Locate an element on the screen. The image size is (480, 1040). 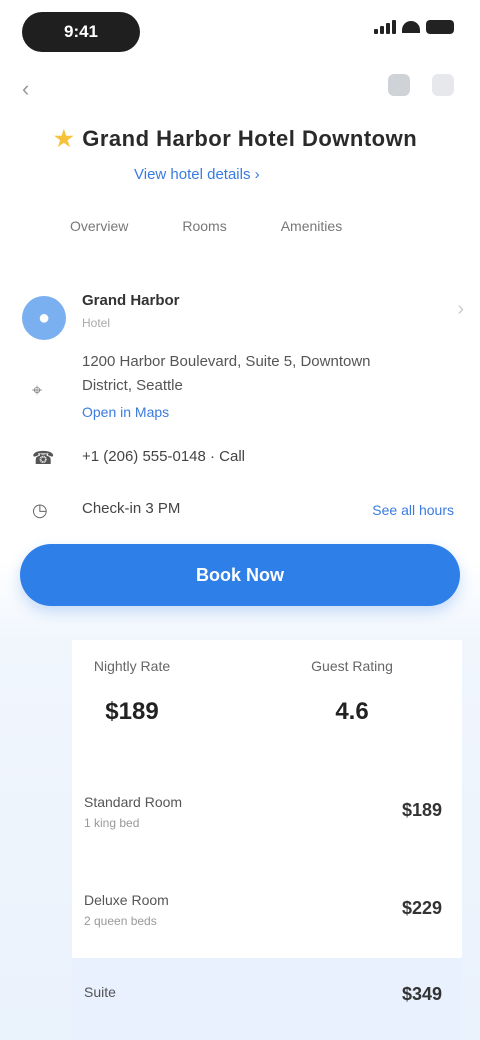
hotel-name: Grand Harbor Hotel Downtown is located at coordinates (250, 138).